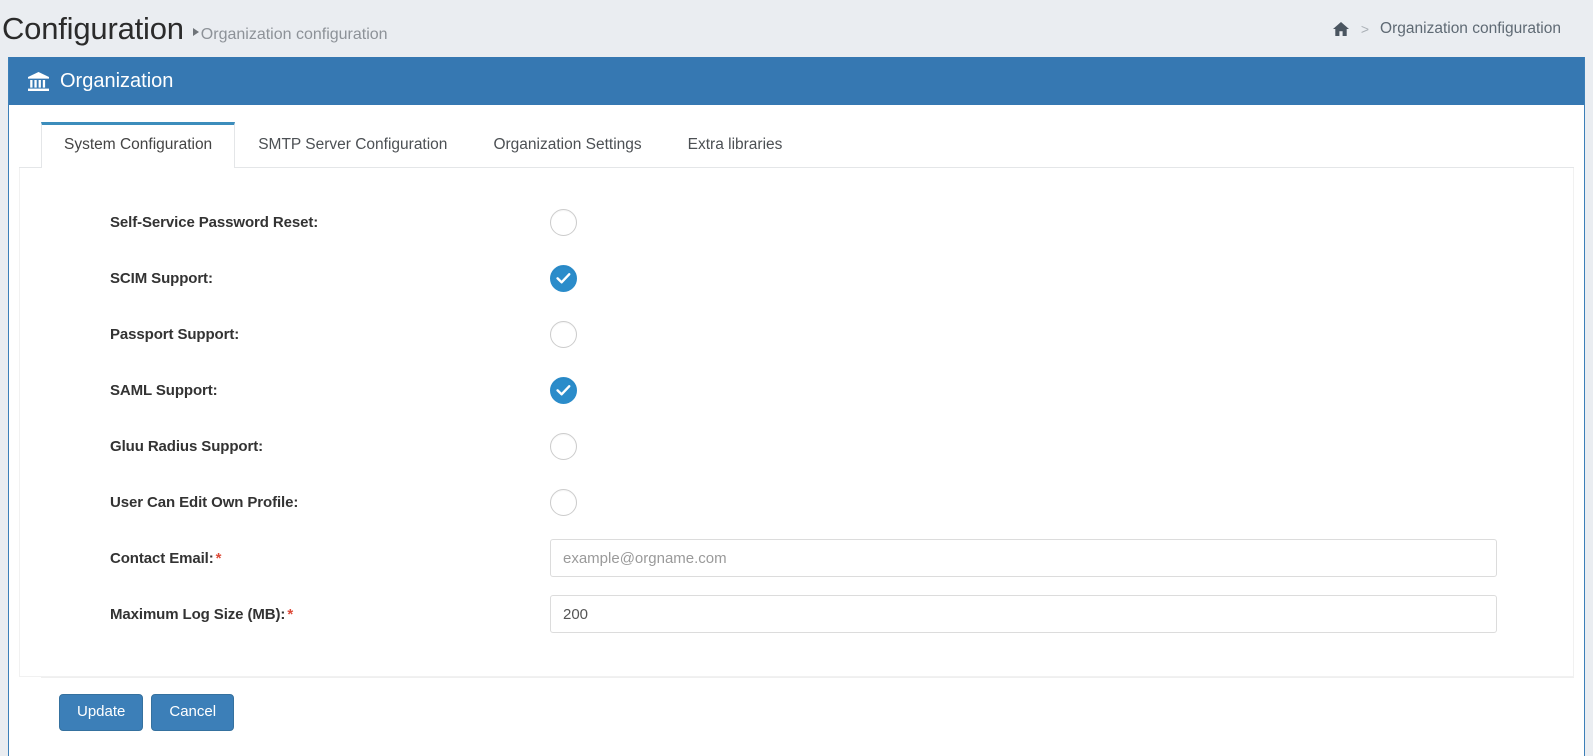 The width and height of the screenshot is (1593, 756). Describe the element at coordinates (186, 446) in the screenshot. I see `label-gluu-radius-support: Gluu Radius Support:` at that location.